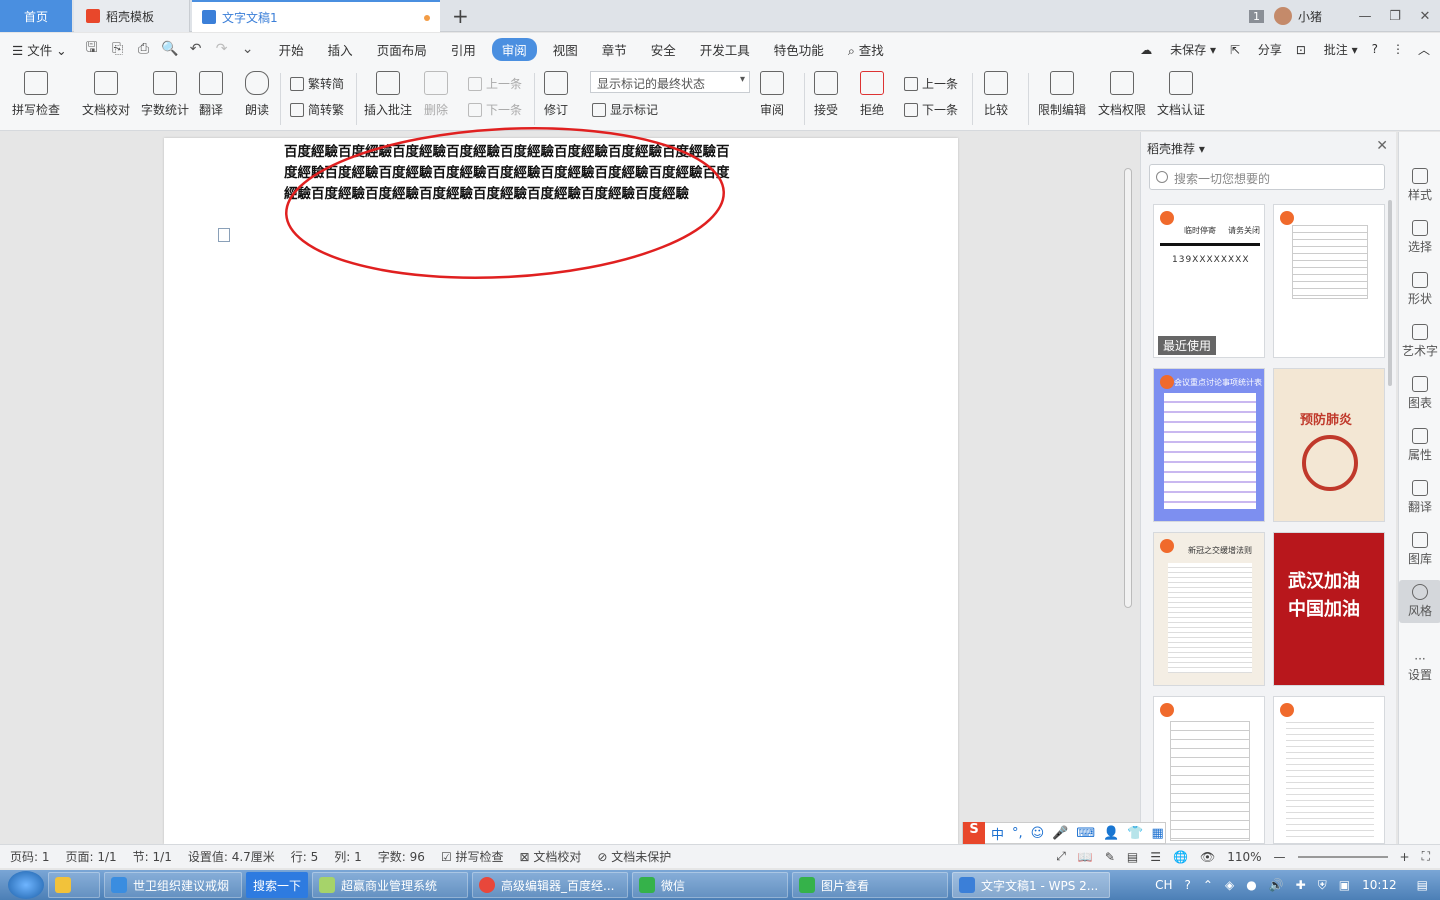  I want to click on taskbar-item-photo: 图片查看, so click(870, 885).